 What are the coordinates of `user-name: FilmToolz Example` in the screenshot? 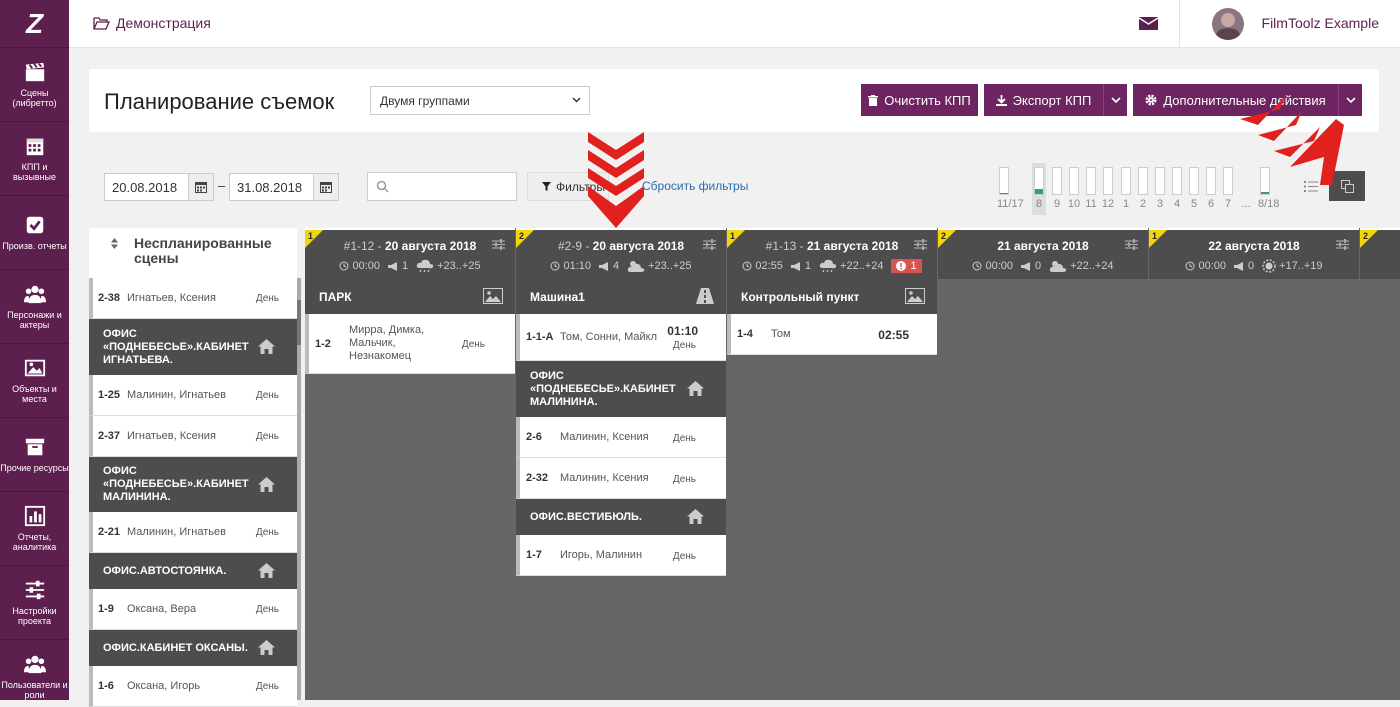 It's located at (1320, 23).